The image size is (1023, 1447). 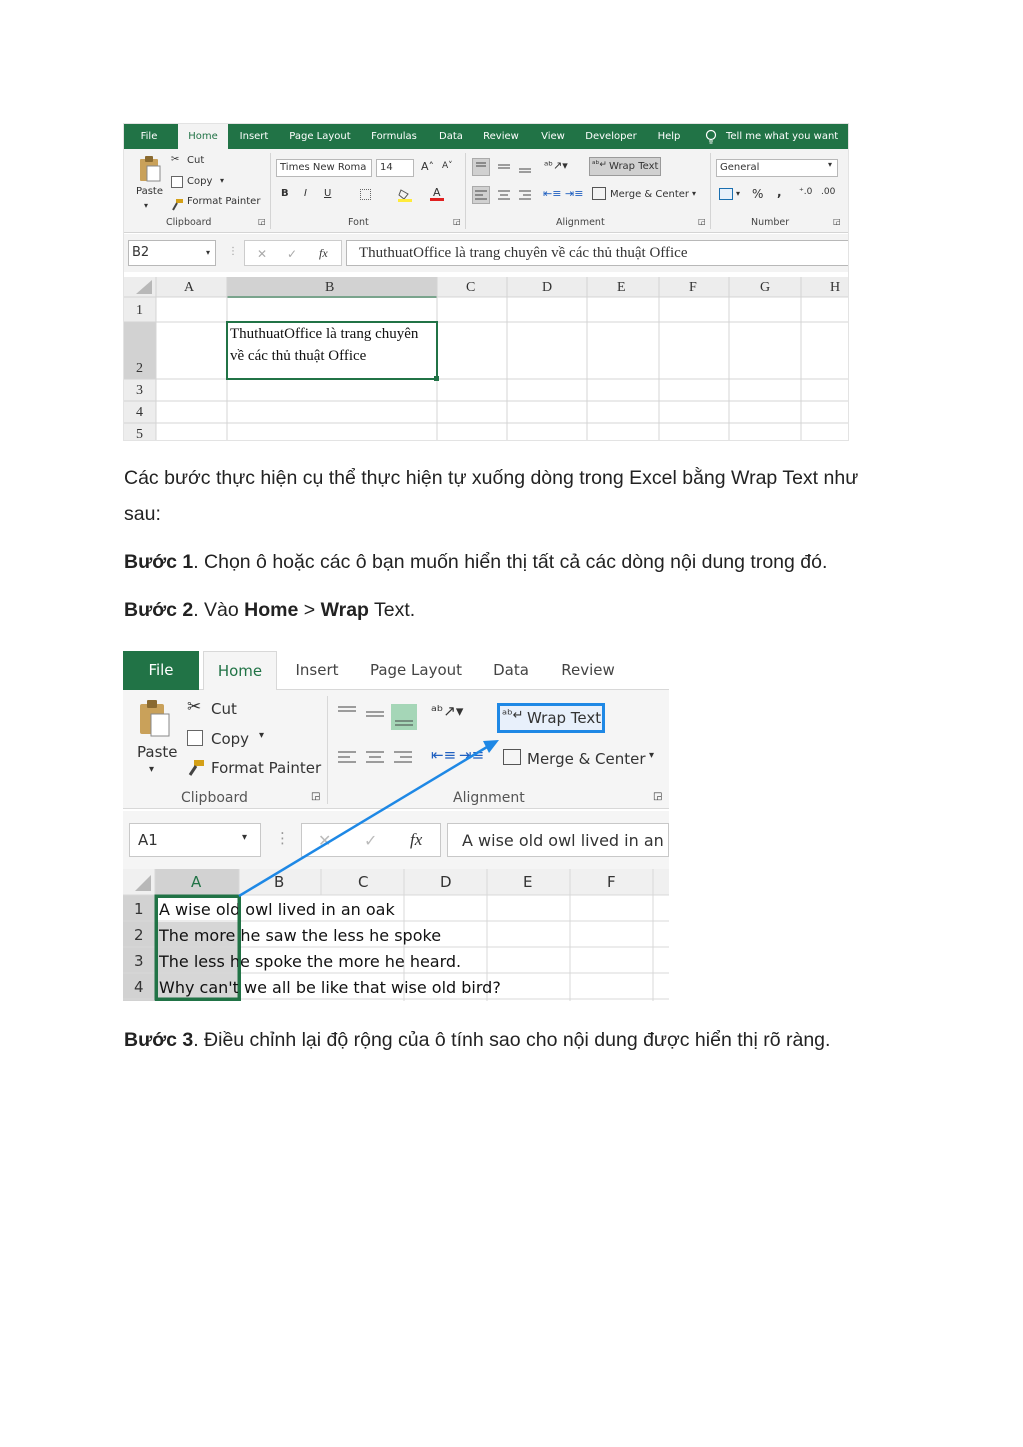 What do you see at coordinates (556, 165) in the screenshot?
I see `orientation-icon: ᵃᵇ↗▾` at bounding box center [556, 165].